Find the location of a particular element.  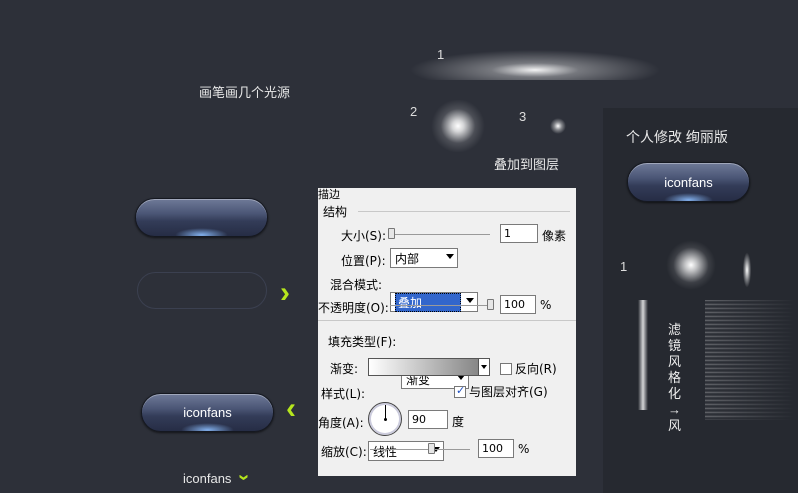

iconfans-button-left: iconfans is located at coordinates (207, 412).